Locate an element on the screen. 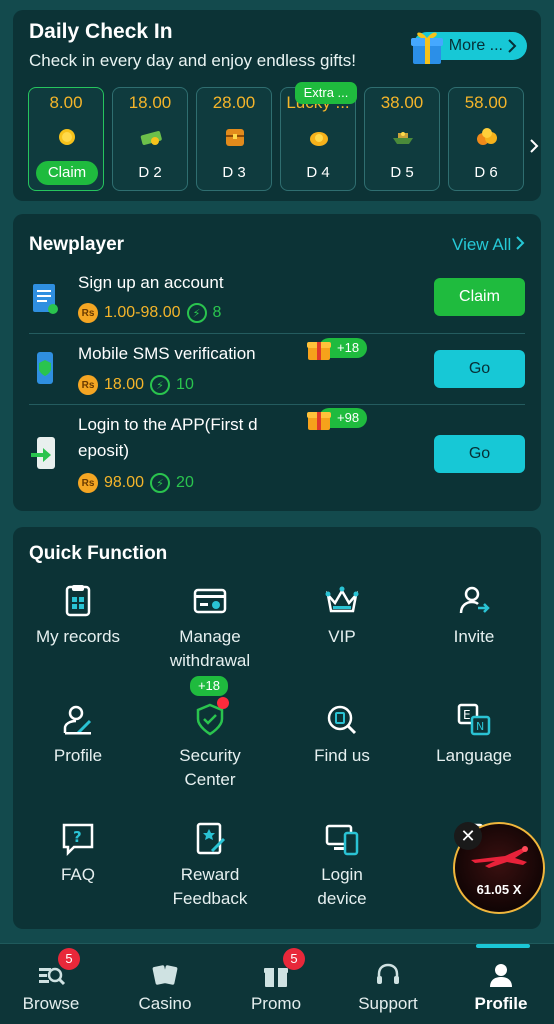 The width and height of the screenshot is (554, 1024). task-points: 8 is located at coordinates (217, 312).